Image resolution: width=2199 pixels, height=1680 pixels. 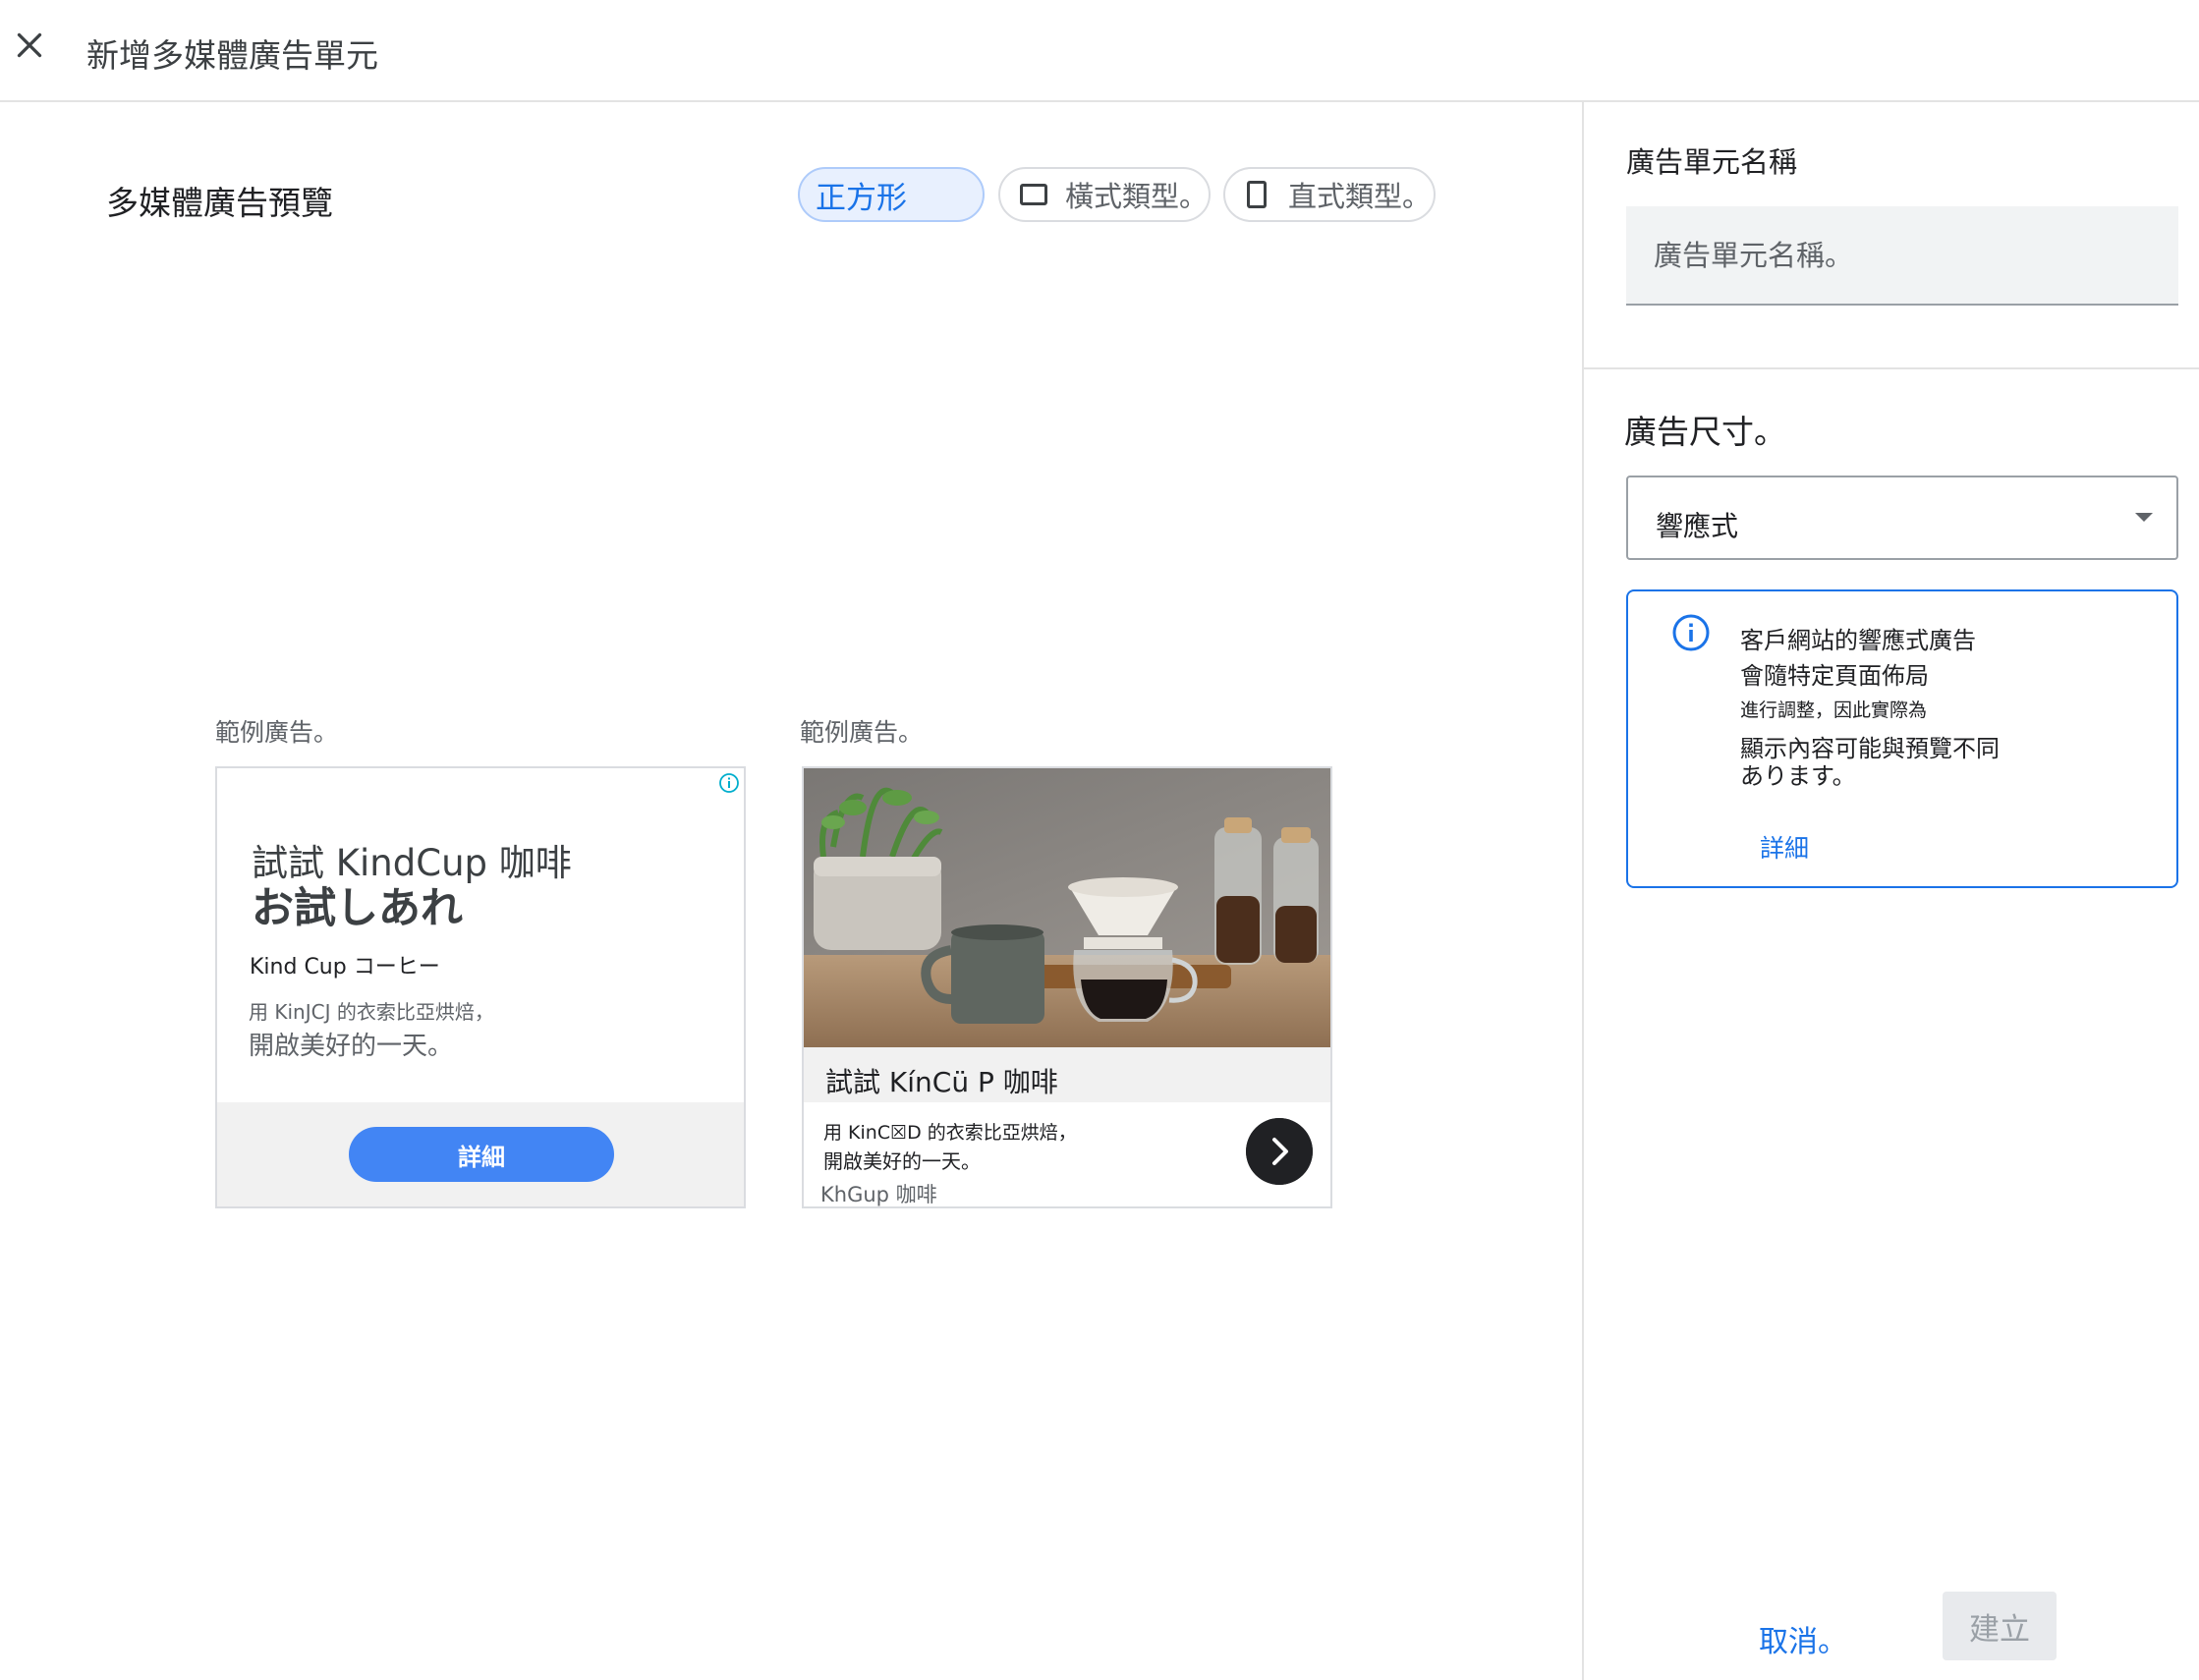 I want to click on format-chip-label: 直式類型。, so click(x=1360, y=196).